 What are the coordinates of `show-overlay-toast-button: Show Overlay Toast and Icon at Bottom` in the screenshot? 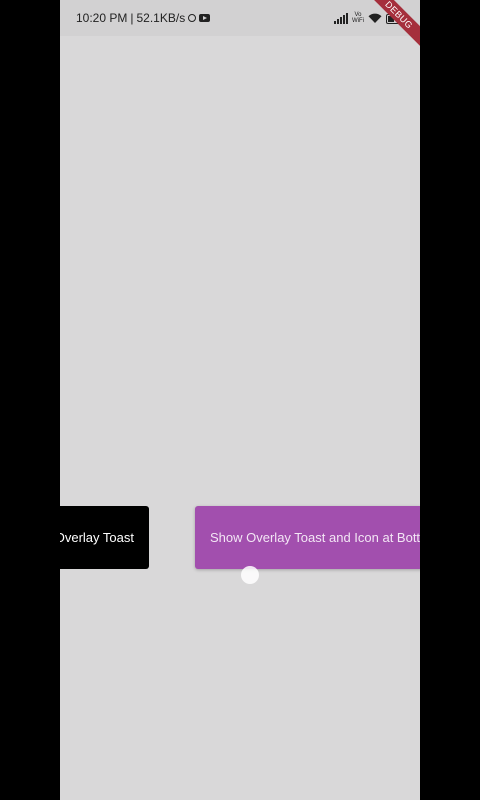 It's located at (307, 537).